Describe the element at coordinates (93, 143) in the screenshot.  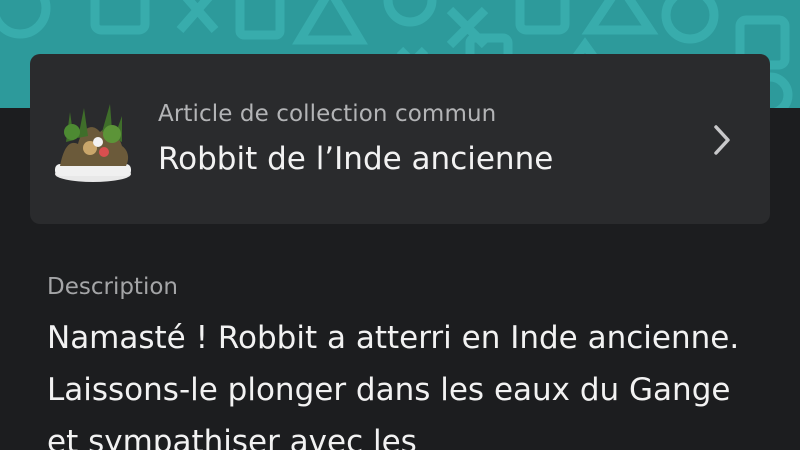
I see `diorama-thumbnail` at that location.